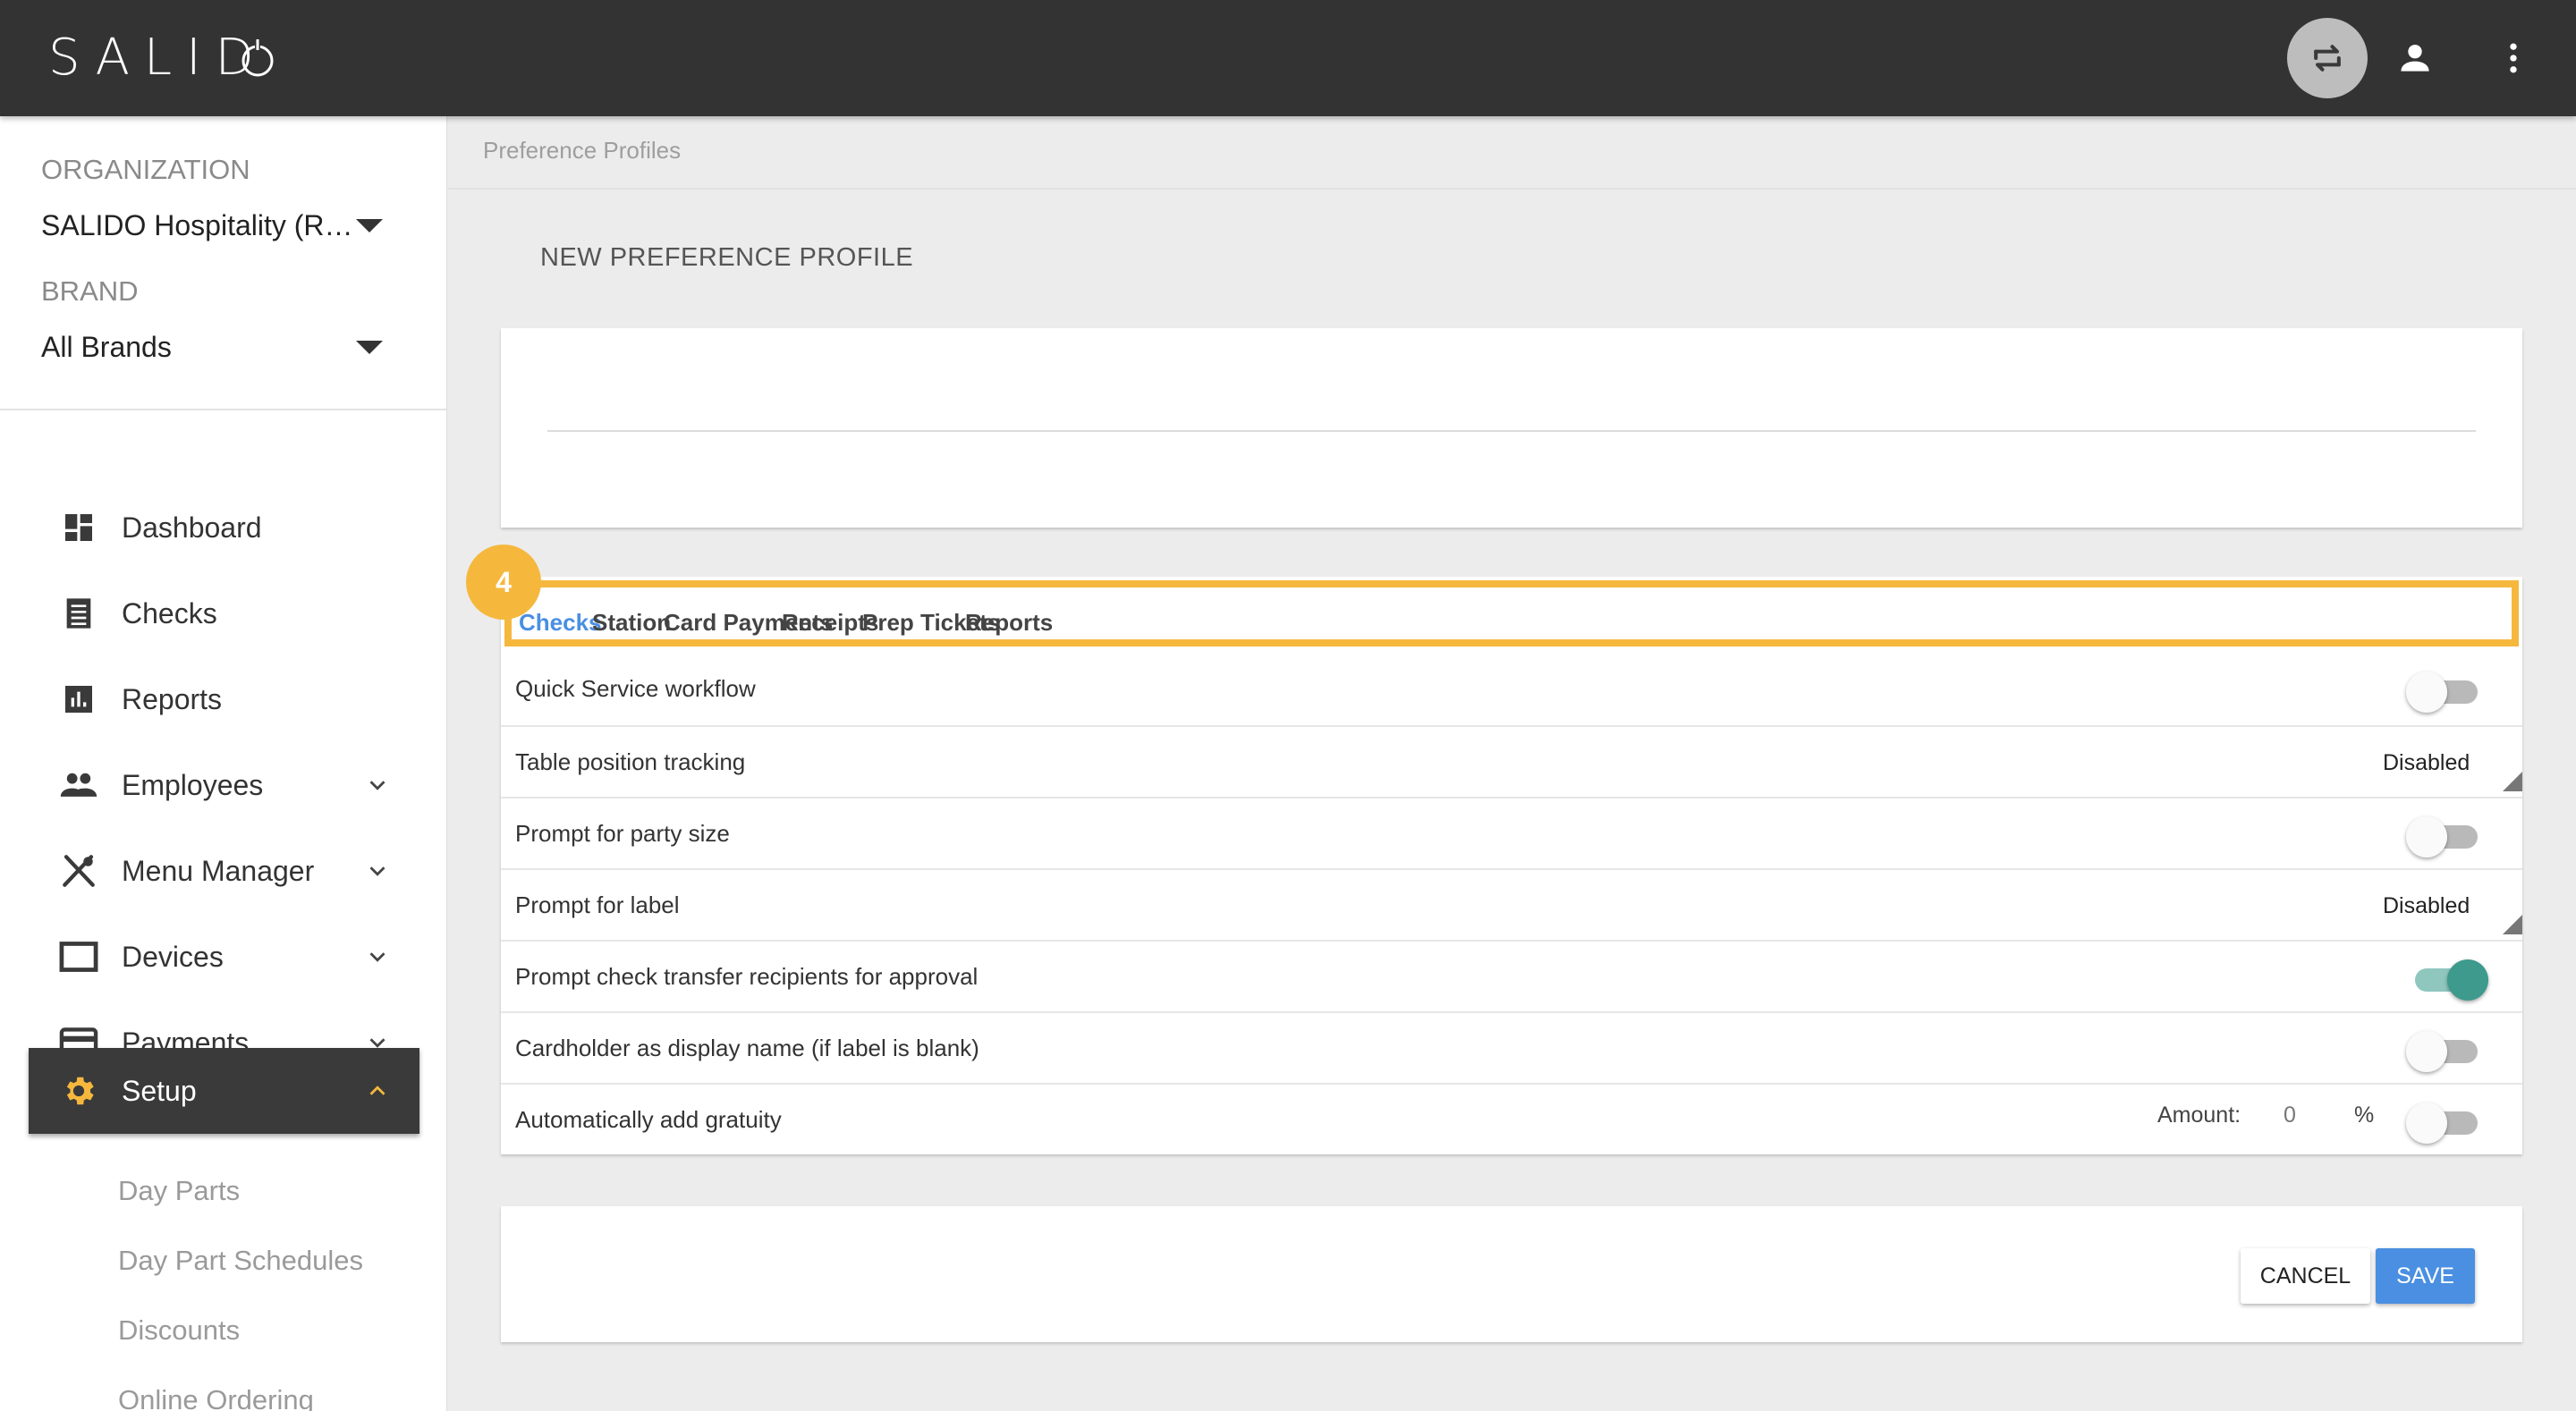 The width and height of the screenshot is (2576, 1411). Describe the element at coordinates (631, 623) in the screenshot. I see `tab-station: Station` at that location.